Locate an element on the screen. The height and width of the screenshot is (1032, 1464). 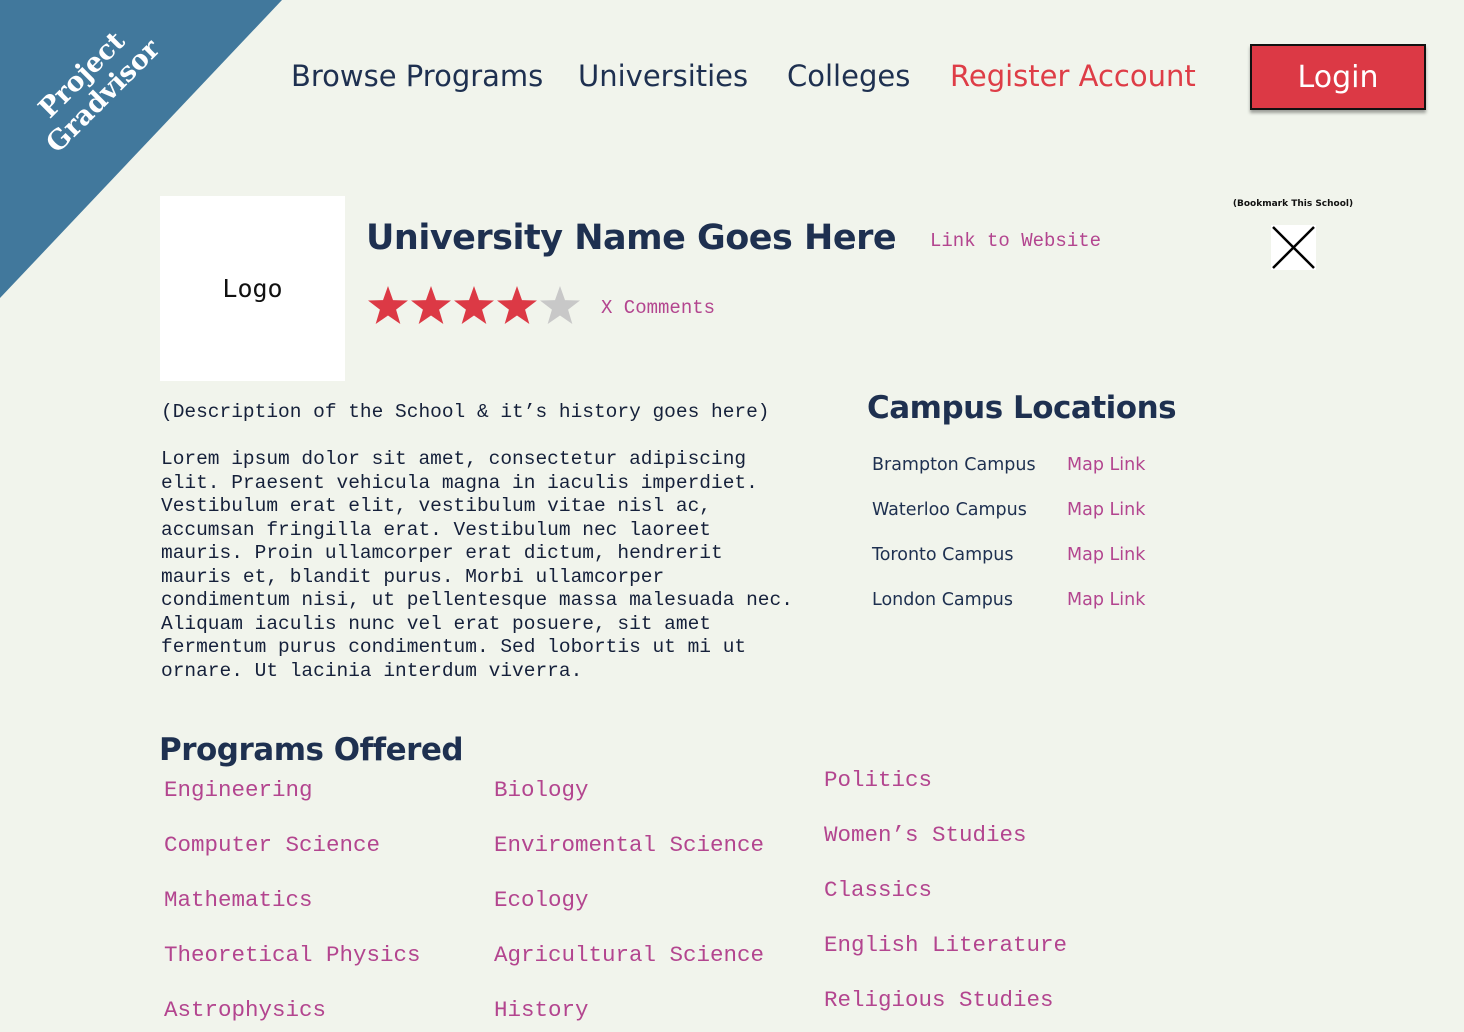
program-link: History is located at coordinates (541, 1010).